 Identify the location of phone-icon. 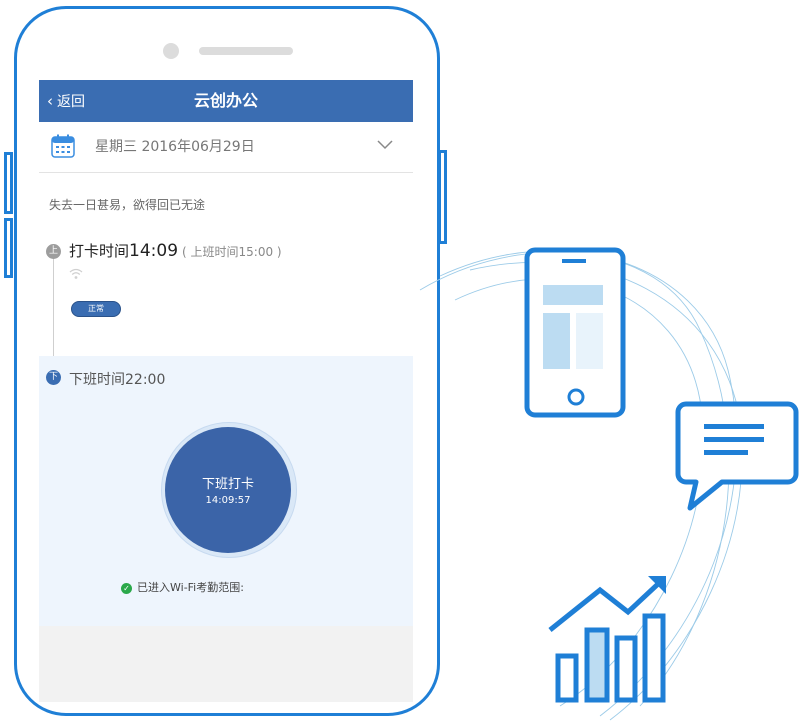
(575, 332).